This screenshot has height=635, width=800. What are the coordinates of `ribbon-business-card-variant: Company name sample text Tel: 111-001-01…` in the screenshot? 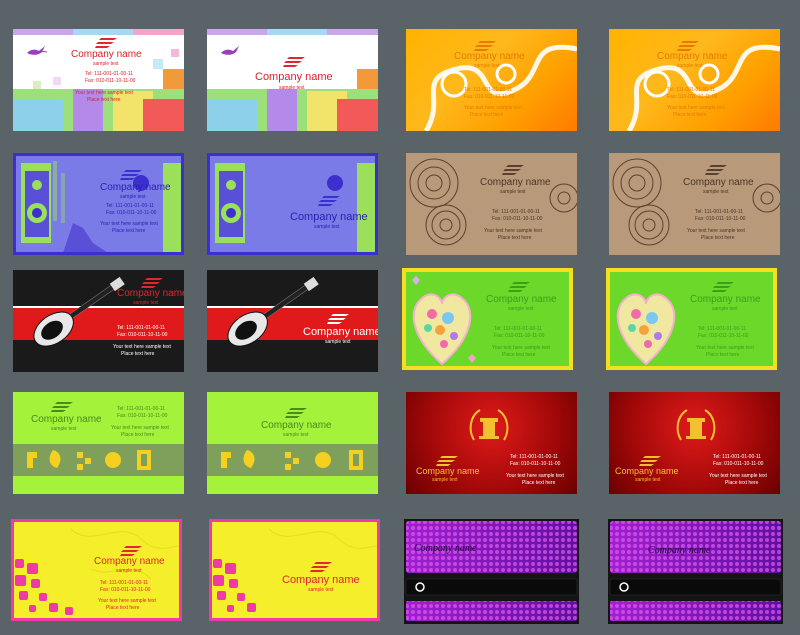 It's located at (694, 80).